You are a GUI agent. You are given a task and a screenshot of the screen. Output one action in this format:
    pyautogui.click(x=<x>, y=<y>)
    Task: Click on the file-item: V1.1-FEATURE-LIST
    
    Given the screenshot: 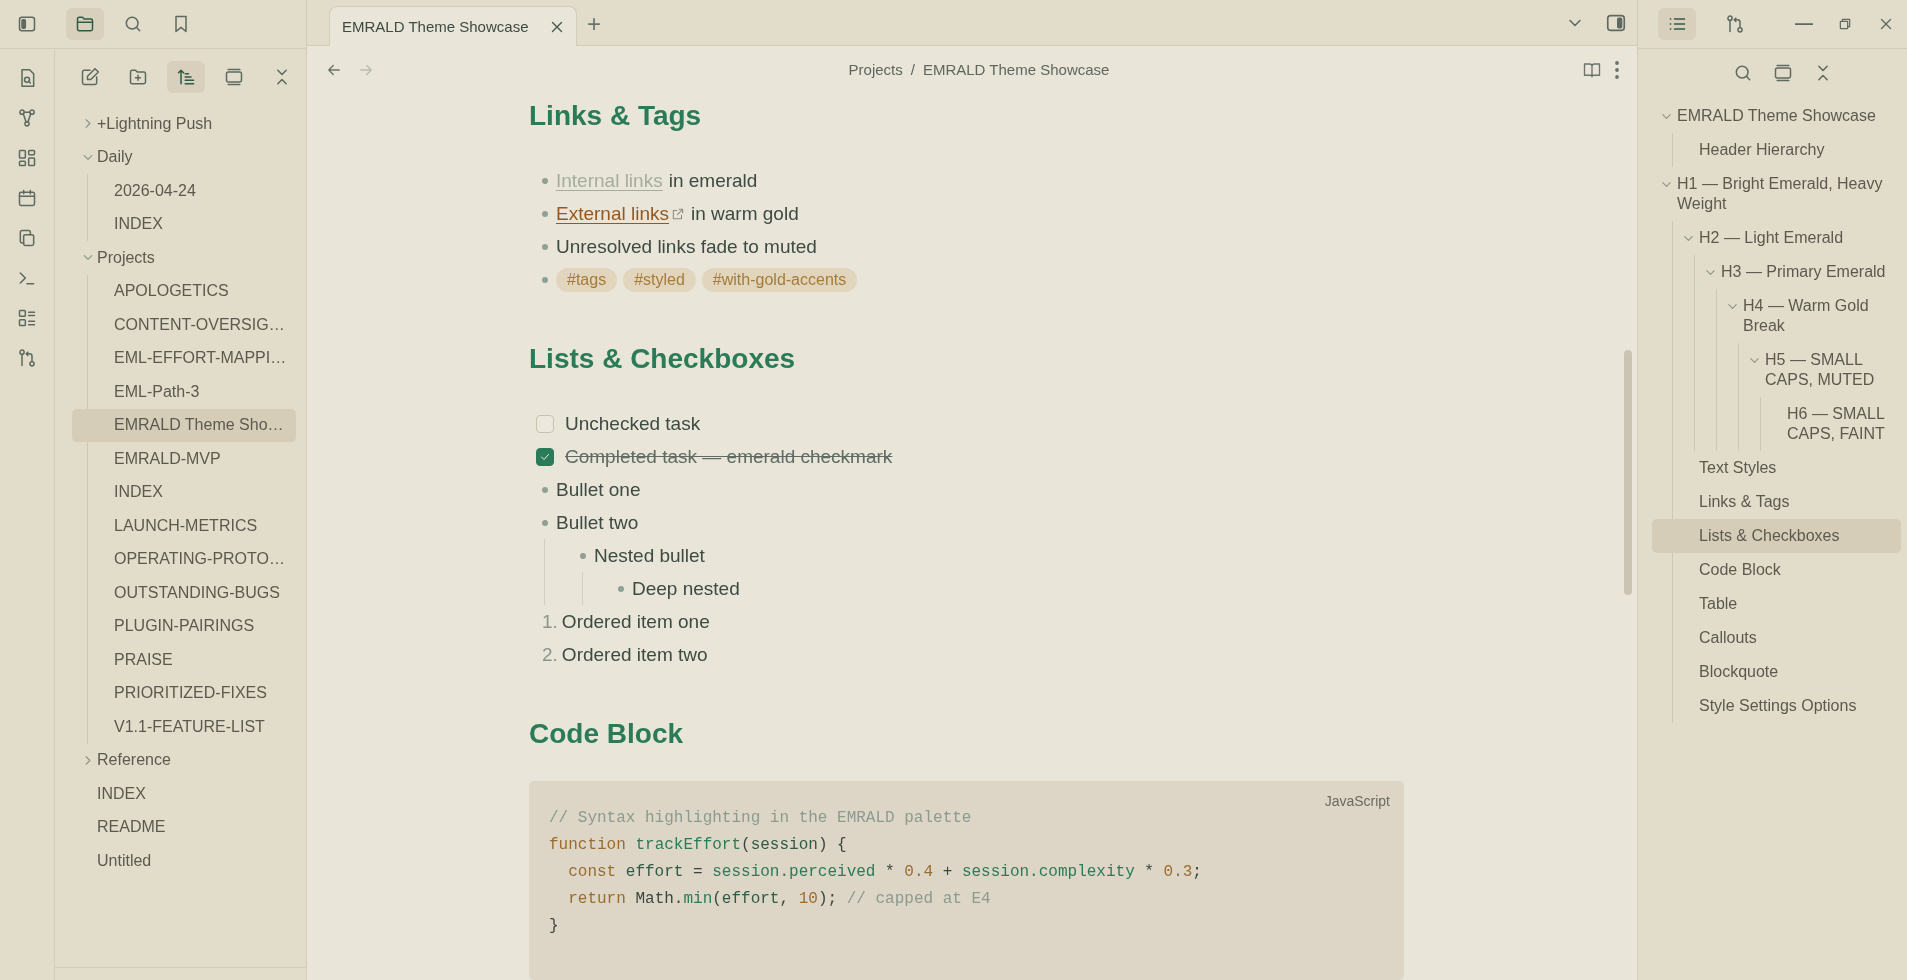 What is the action you would take?
    pyautogui.click(x=184, y=727)
    